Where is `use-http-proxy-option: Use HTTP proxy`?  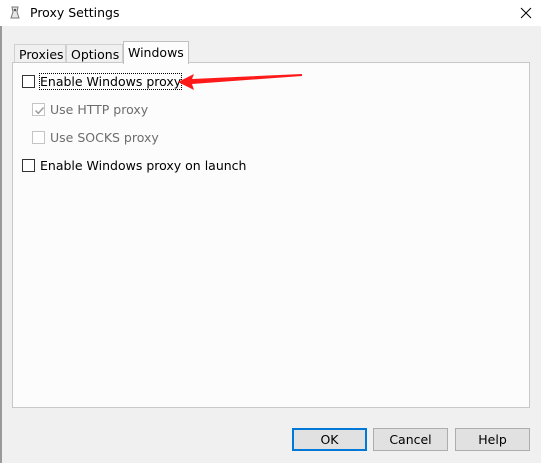
use-http-proxy-option: Use HTTP proxy is located at coordinates (97, 110).